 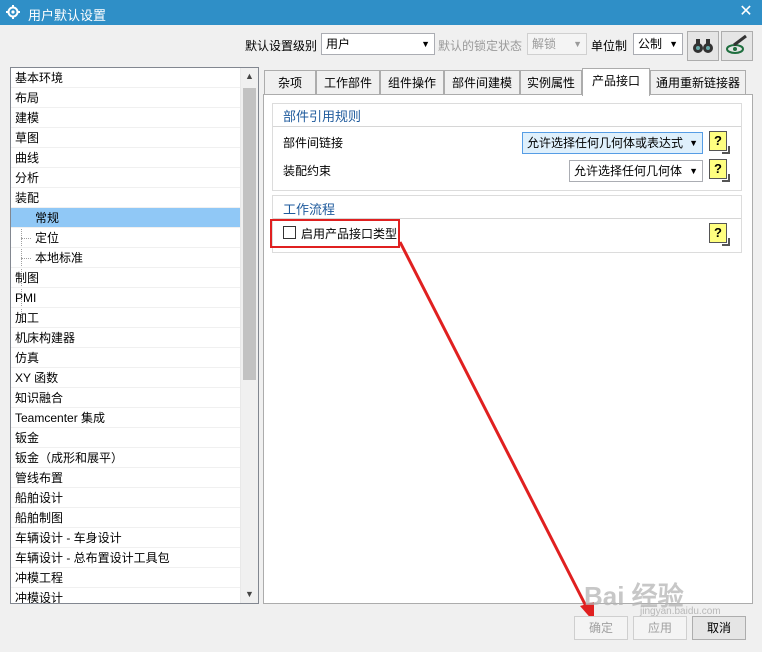 What do you see at coordinates (126, 538) in the screenshot?
I see `tree-item-vehicle-body: 车辆设计 - 车身设计` at bounding box center [126, 538].